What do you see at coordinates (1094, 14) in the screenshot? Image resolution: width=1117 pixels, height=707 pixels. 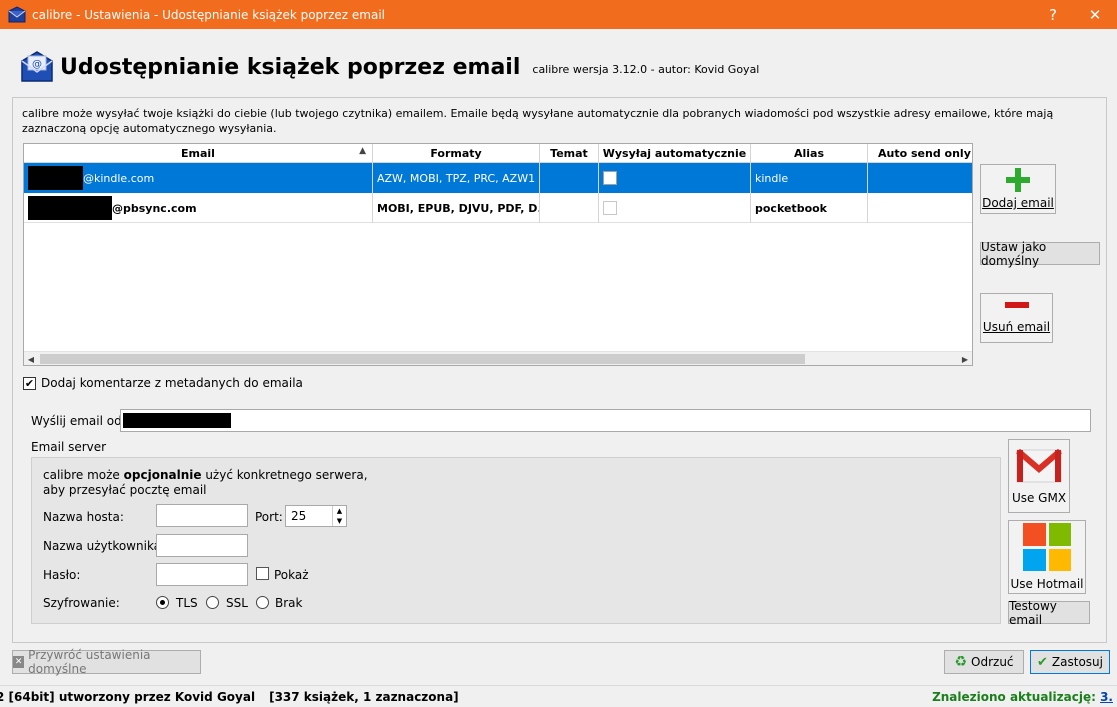 I see `close-button: ✕` at bounding box center [1094, 14].